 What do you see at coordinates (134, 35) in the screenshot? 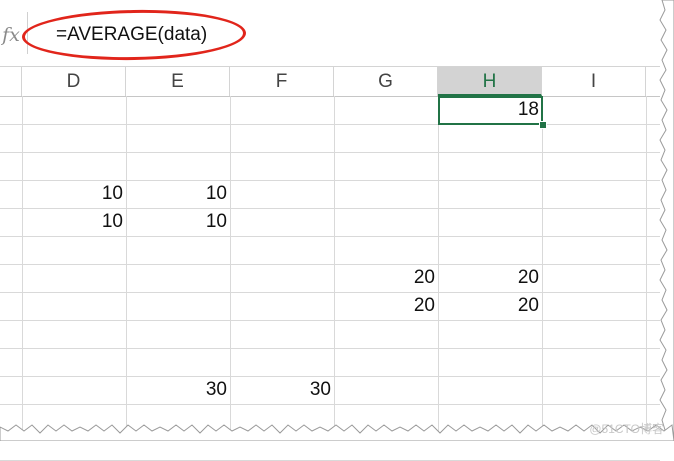
I see `annotation-ellipse` at bounding box center [134, 35].